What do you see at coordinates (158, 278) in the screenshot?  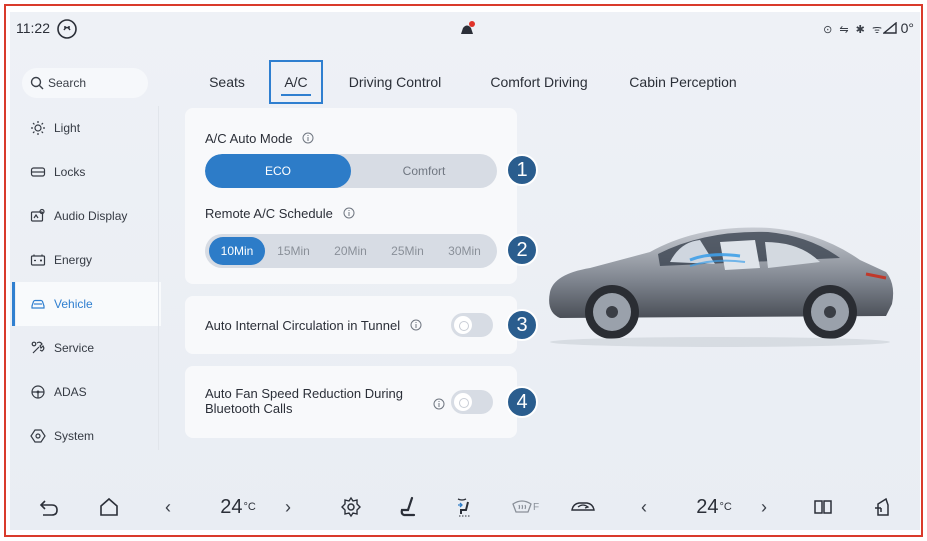 I see `sidebar-divider` at bounding box center [158, 278].